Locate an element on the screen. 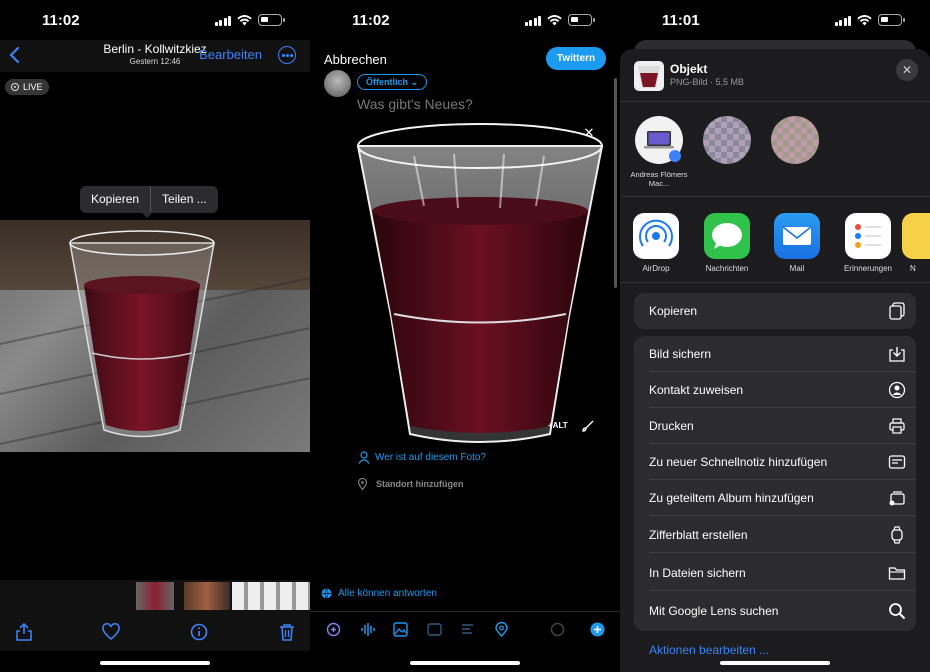  action-save-image: Bild sichern is located at coordinates (775, 354).